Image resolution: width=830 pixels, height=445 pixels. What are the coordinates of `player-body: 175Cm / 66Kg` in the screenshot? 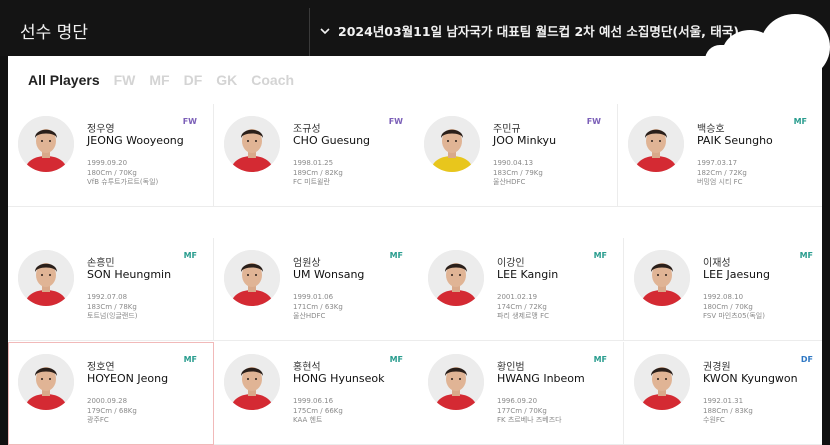 It's located at (318, 410).